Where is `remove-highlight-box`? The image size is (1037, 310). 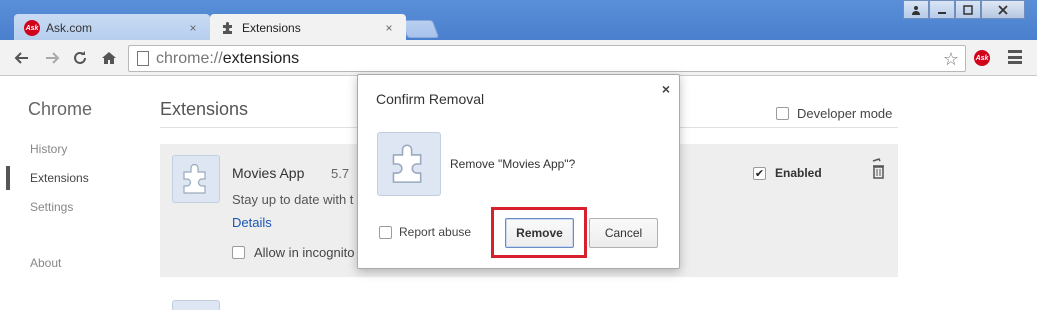 remove-highlight-box is located at coordinates (539, 232).